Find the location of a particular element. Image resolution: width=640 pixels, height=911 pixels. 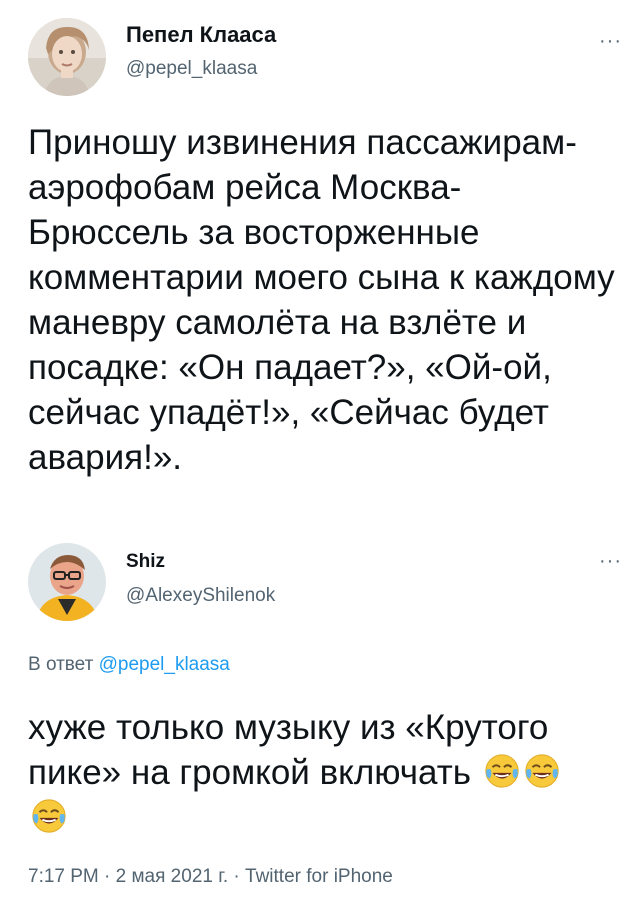

reply-context: В ответ @pepel_klaasa is located at coordinates (129, 665).